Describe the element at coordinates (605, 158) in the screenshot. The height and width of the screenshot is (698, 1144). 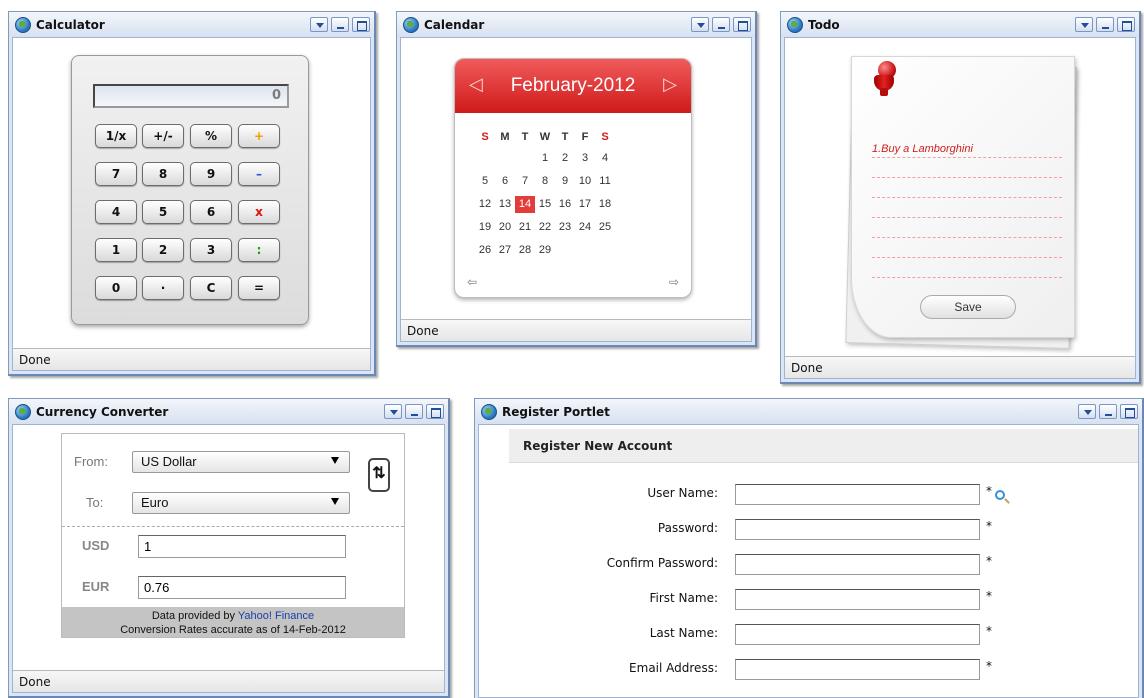
I see `calendar-day: 4` at that location.